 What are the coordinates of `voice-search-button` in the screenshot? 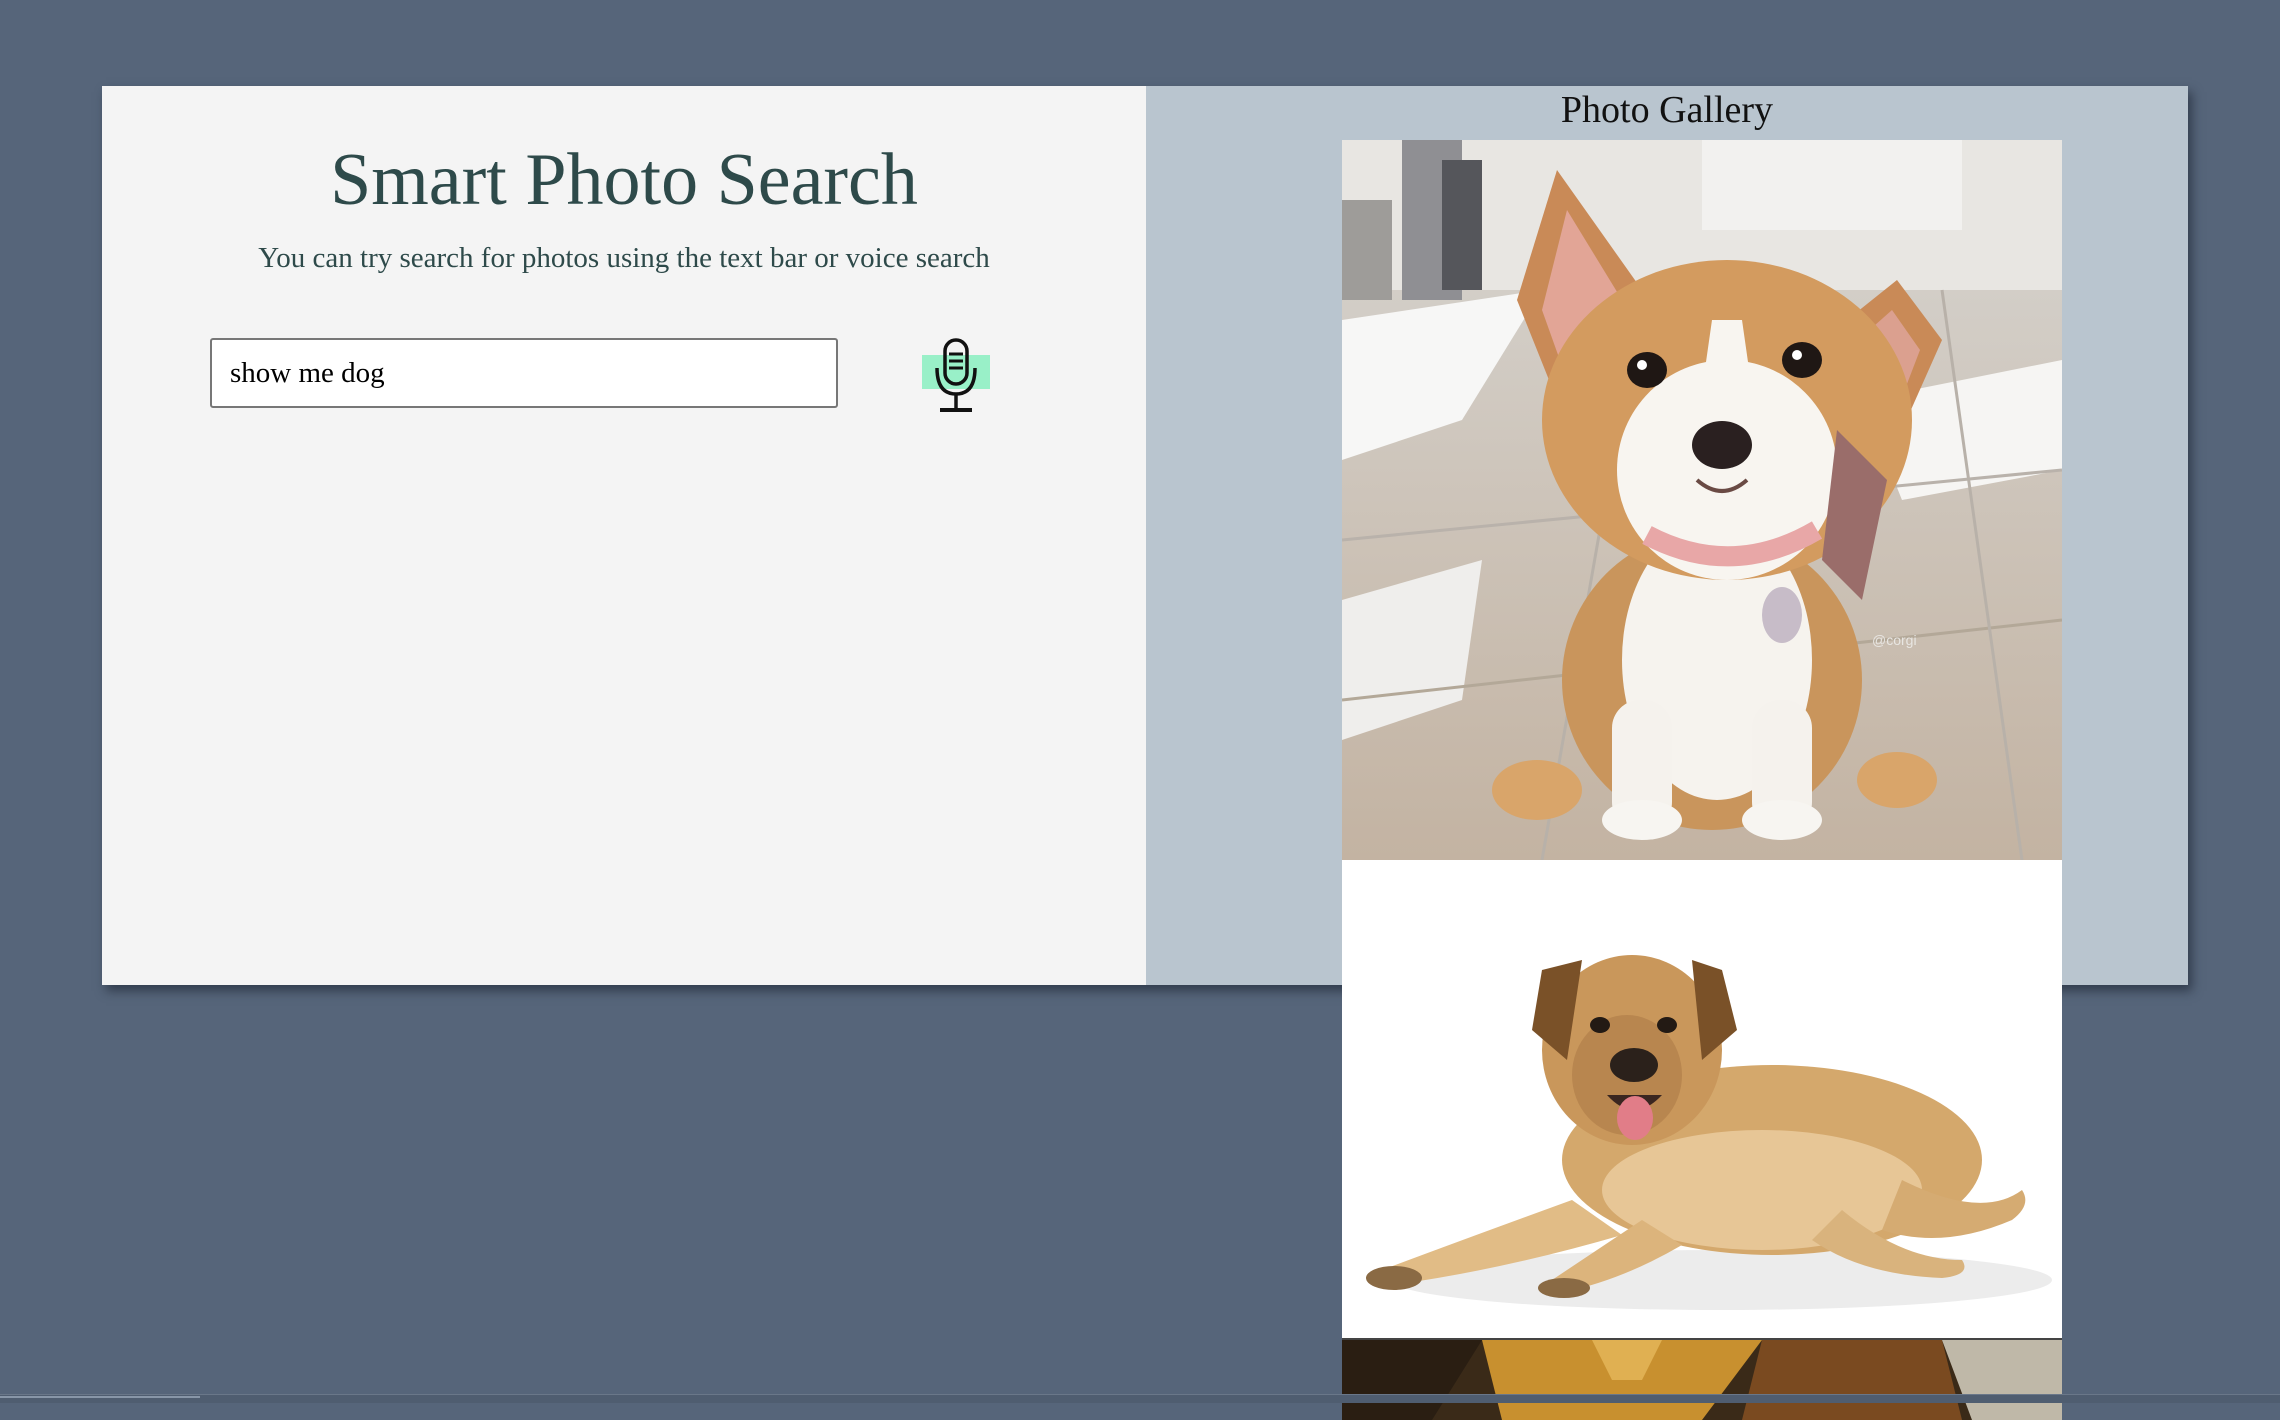 It's located at (956, 376).